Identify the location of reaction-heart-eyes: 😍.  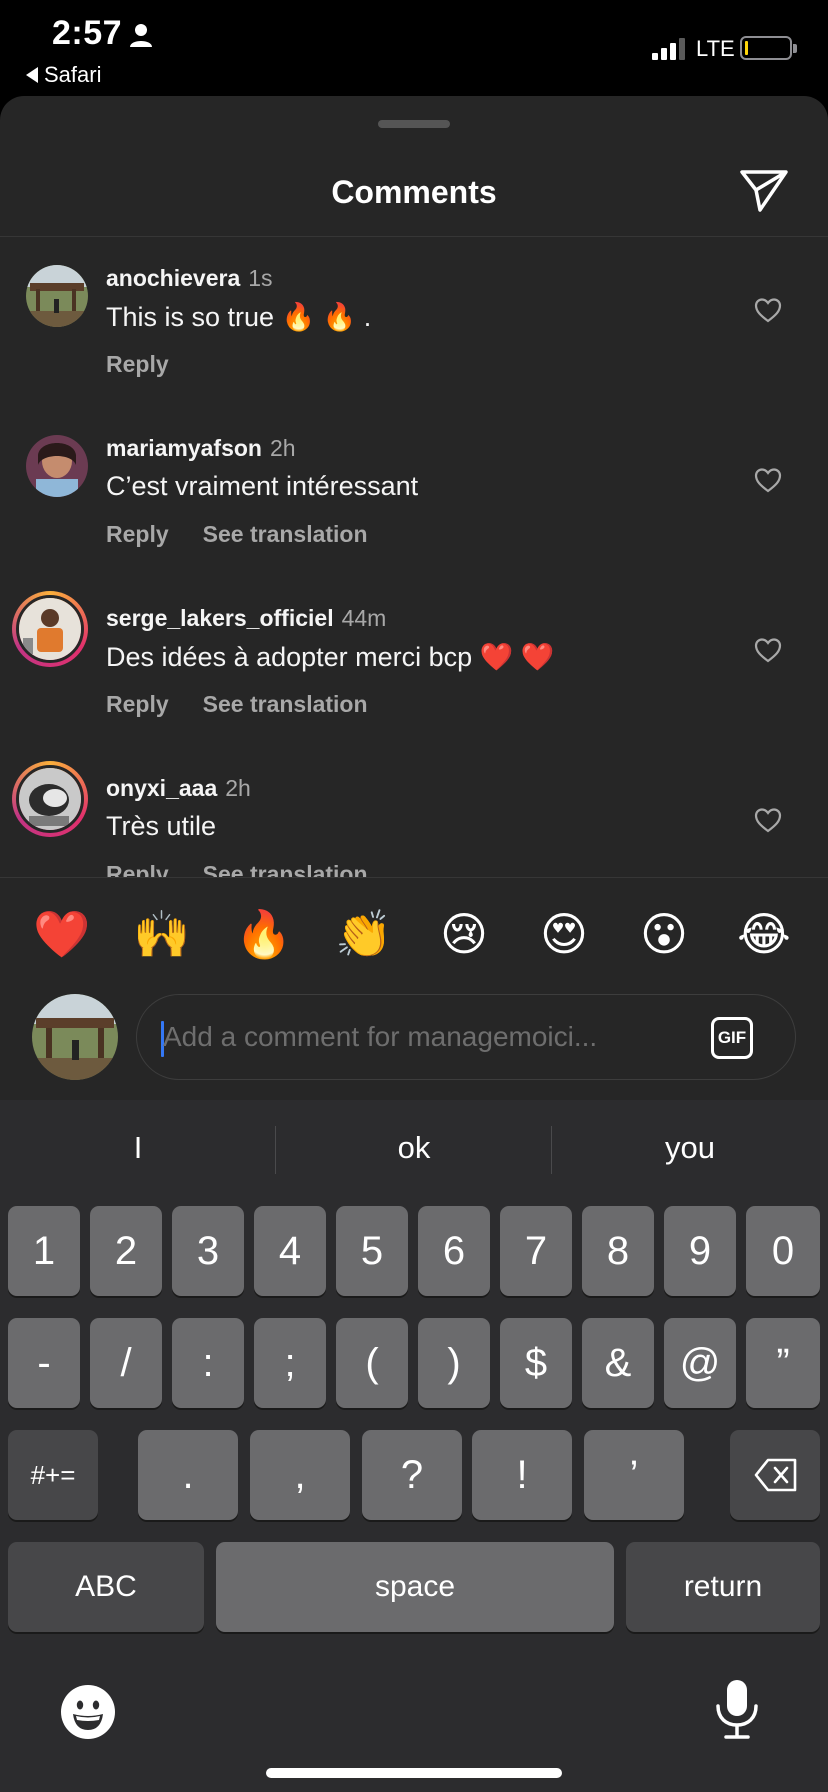
(564, 934).